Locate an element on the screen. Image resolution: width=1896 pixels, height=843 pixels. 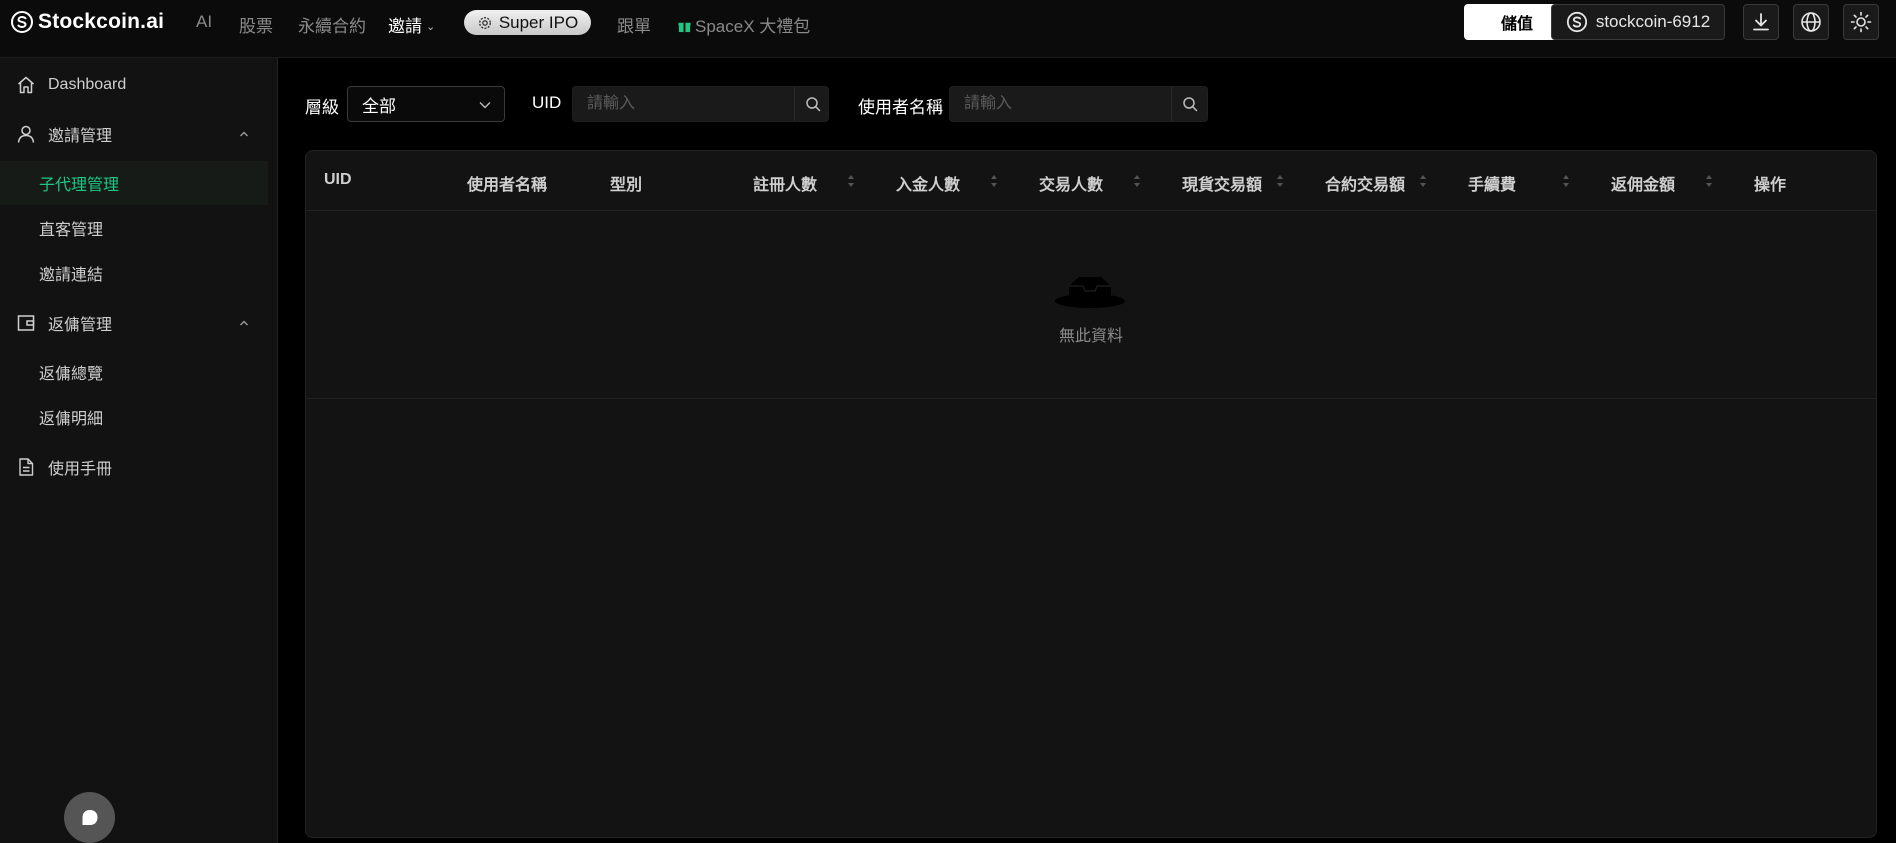
sidebar-item-invite-links: 邀請連結 is located at coordinates (134, 273).